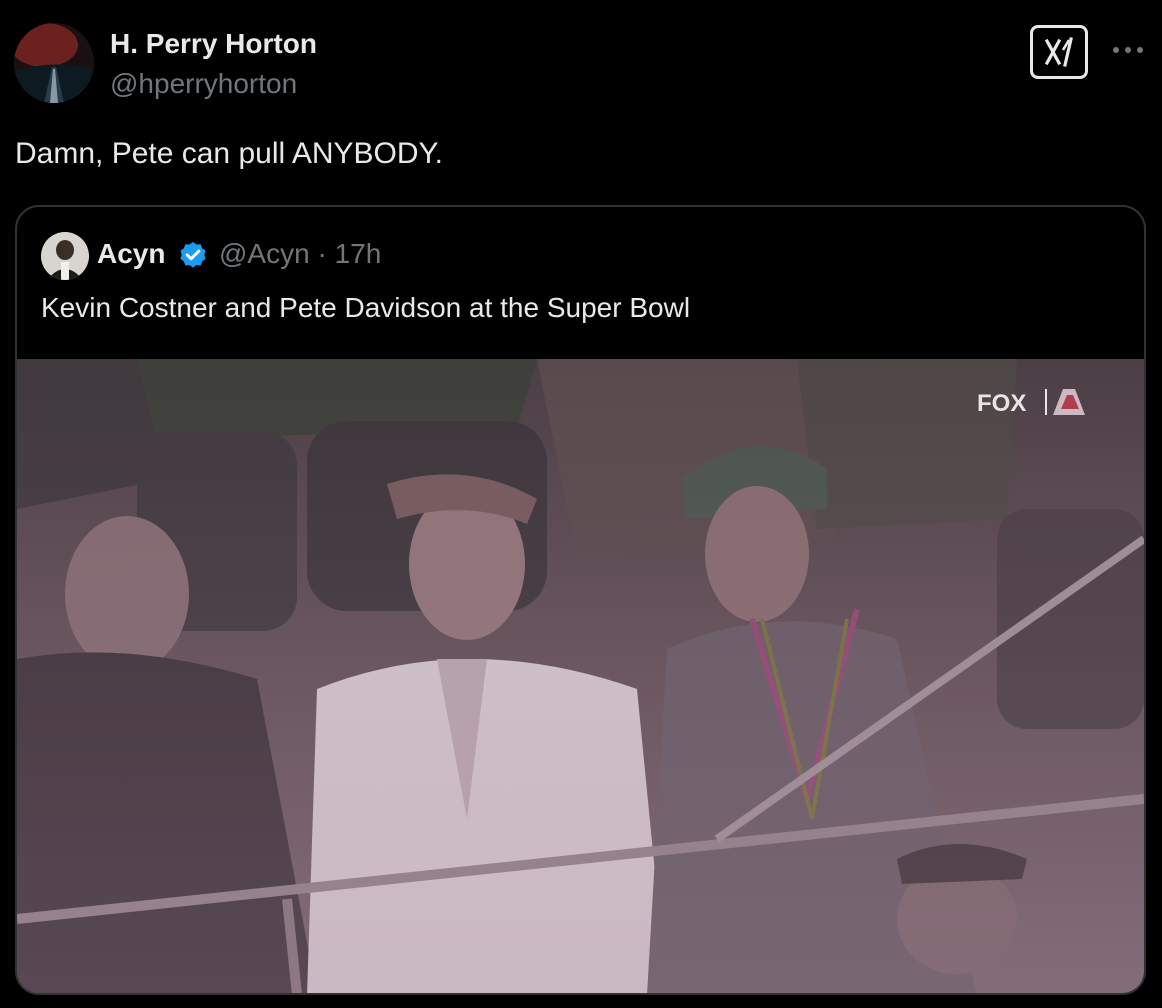 The width and height of the screenshot is (1162, 1008). What do you see at coordinates (193, 255) in the screenshot?
I see `verified-badge-icon` at bounding box center [193, 255].